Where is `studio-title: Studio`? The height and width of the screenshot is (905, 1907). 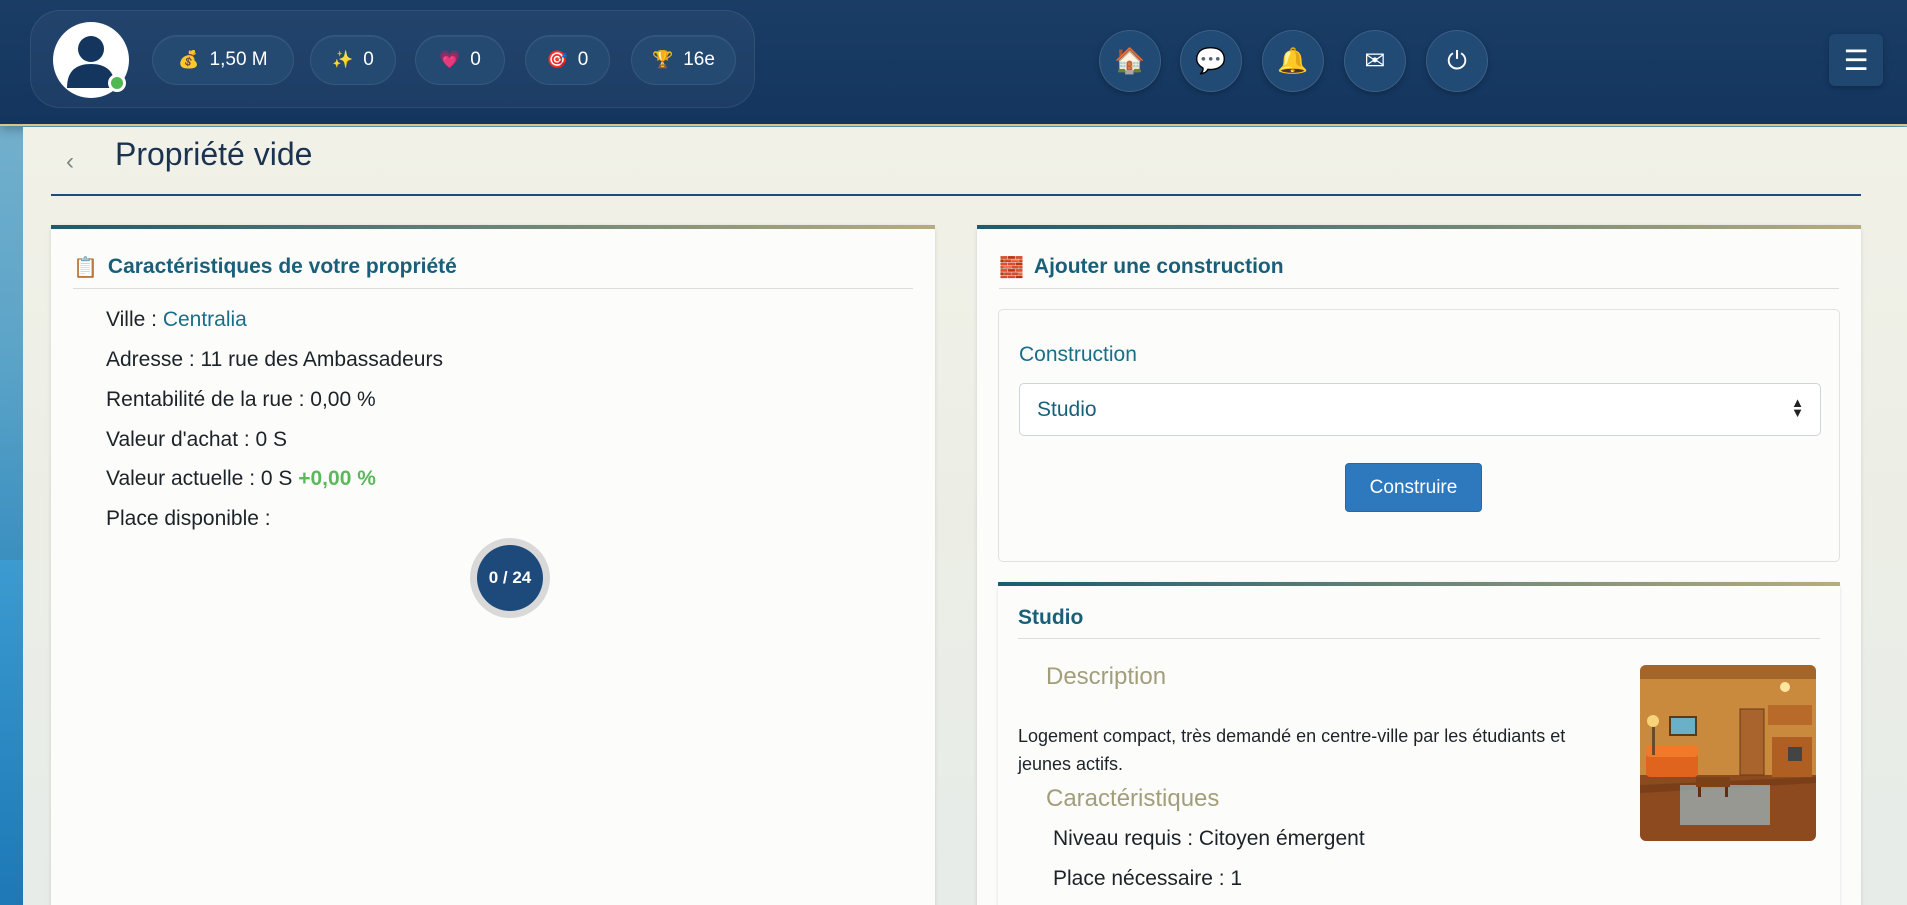 studio-title: Studio is located at coordinates (1419, 622).